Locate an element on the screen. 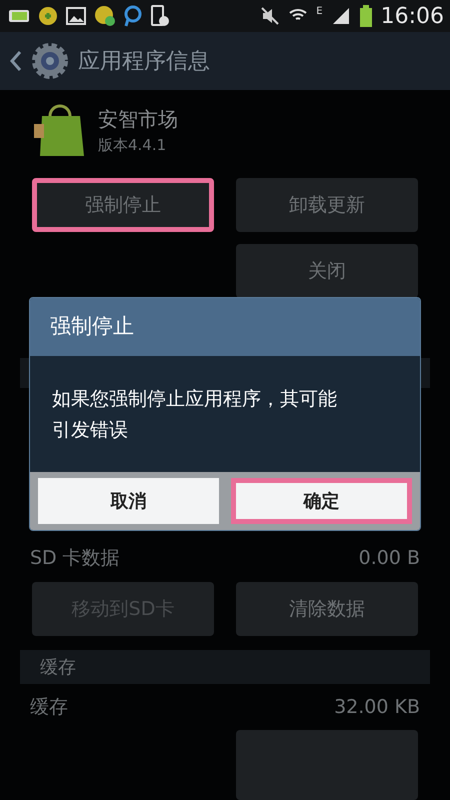  dialog-title: 强制停止 is located at coordinates (92, 326).